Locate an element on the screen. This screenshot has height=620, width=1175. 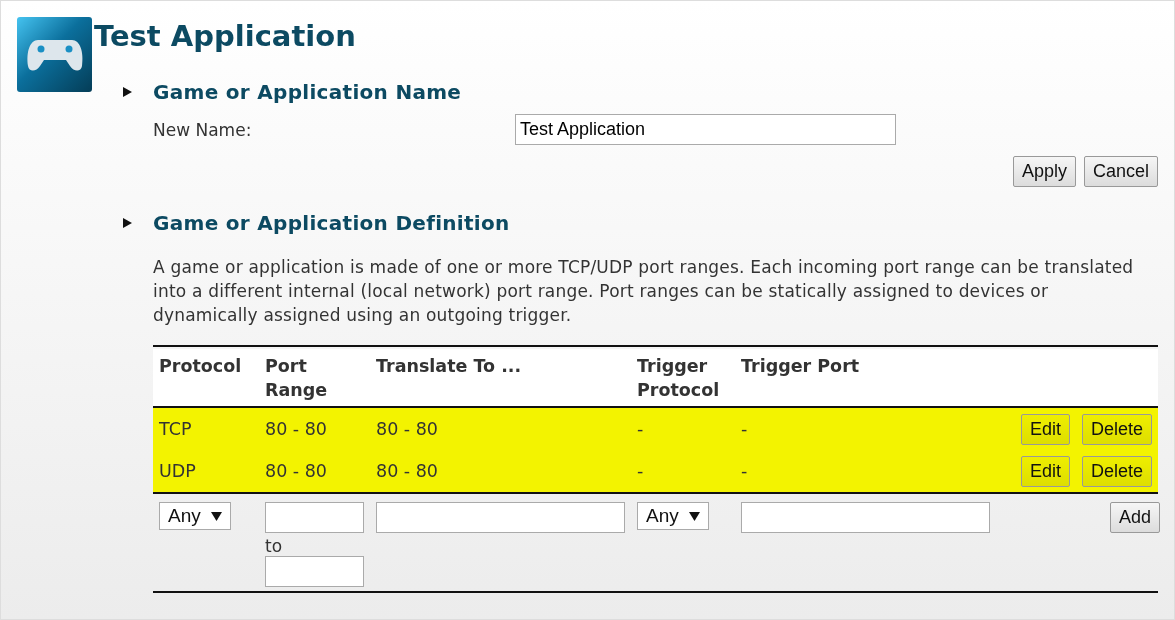
add-button: Add is located at coordinates (1134, 517).